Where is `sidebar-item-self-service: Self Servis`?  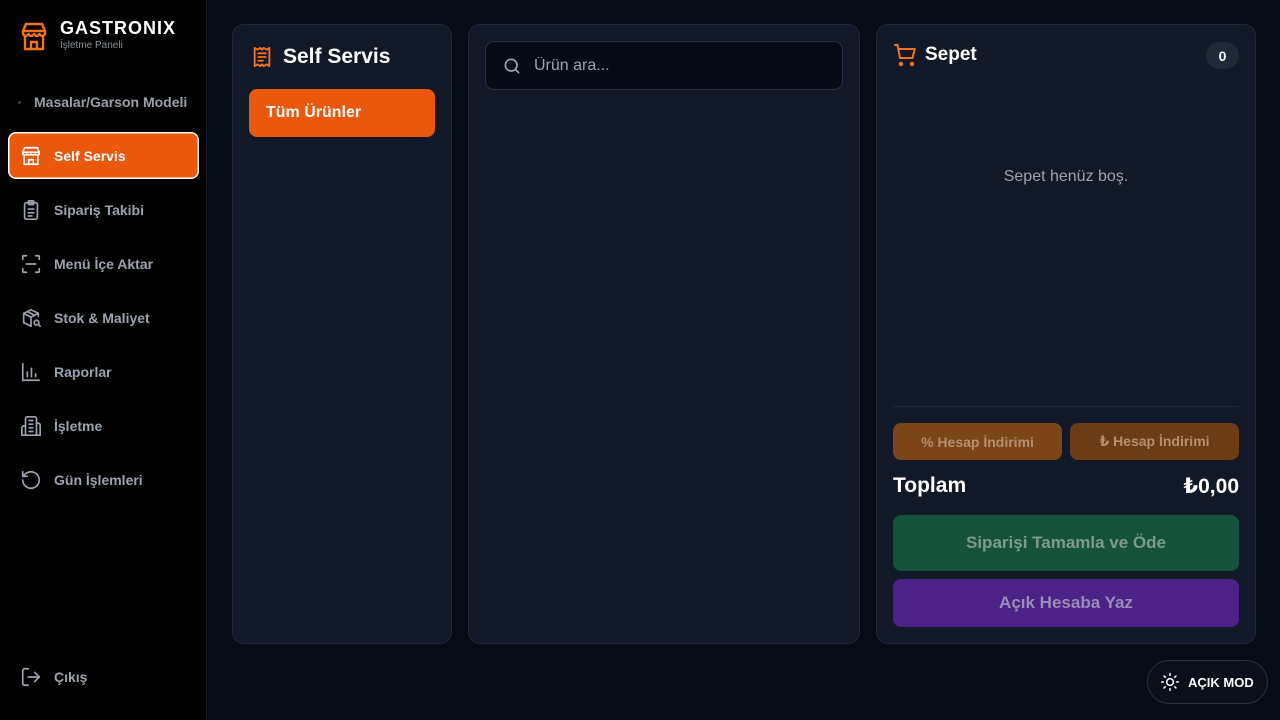
sidebar-item-self-service: Self Servis is located at coordinates (103, 155).